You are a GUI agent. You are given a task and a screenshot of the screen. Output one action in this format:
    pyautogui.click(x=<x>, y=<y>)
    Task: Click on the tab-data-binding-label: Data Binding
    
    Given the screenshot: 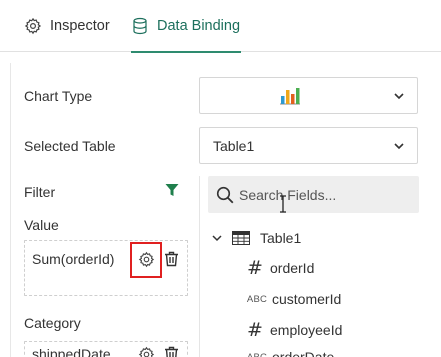 What is the action you would take?
    pyautogui.click(x=199, y=26)
    